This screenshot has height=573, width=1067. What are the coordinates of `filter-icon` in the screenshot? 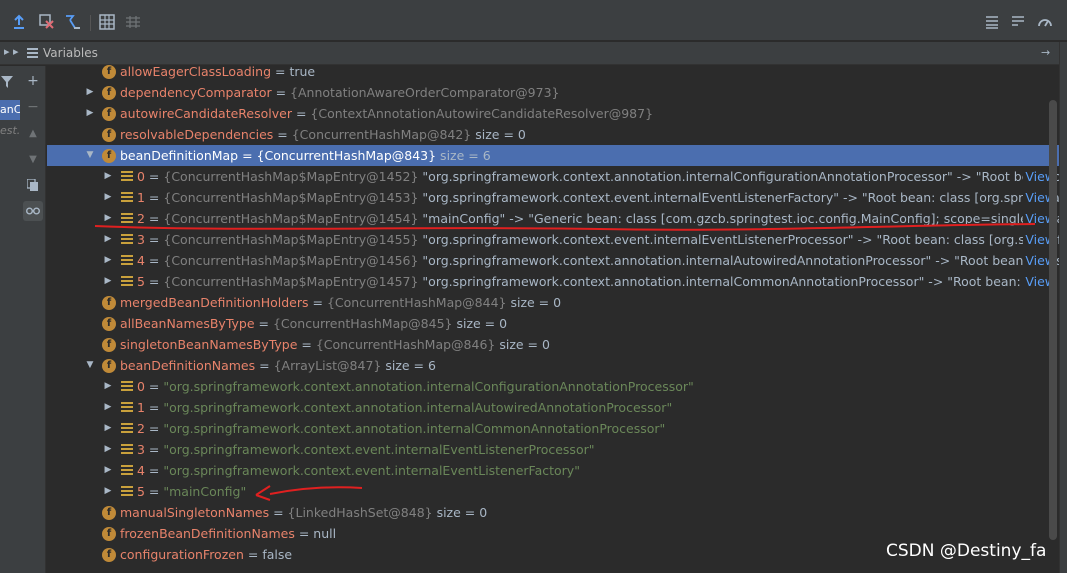 It's located at (7, 82).